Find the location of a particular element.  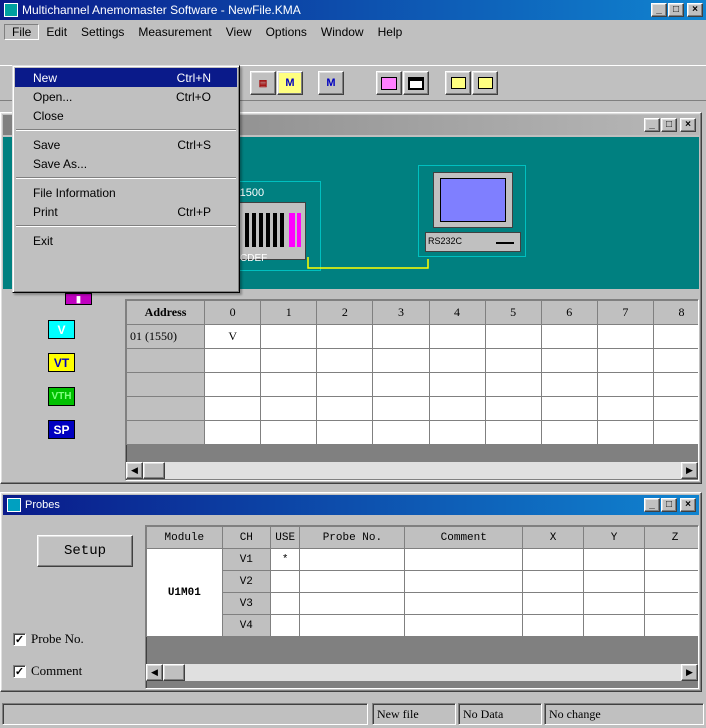

menu-item-print: Print Ctrl+P is located at coordinates (126, 211).